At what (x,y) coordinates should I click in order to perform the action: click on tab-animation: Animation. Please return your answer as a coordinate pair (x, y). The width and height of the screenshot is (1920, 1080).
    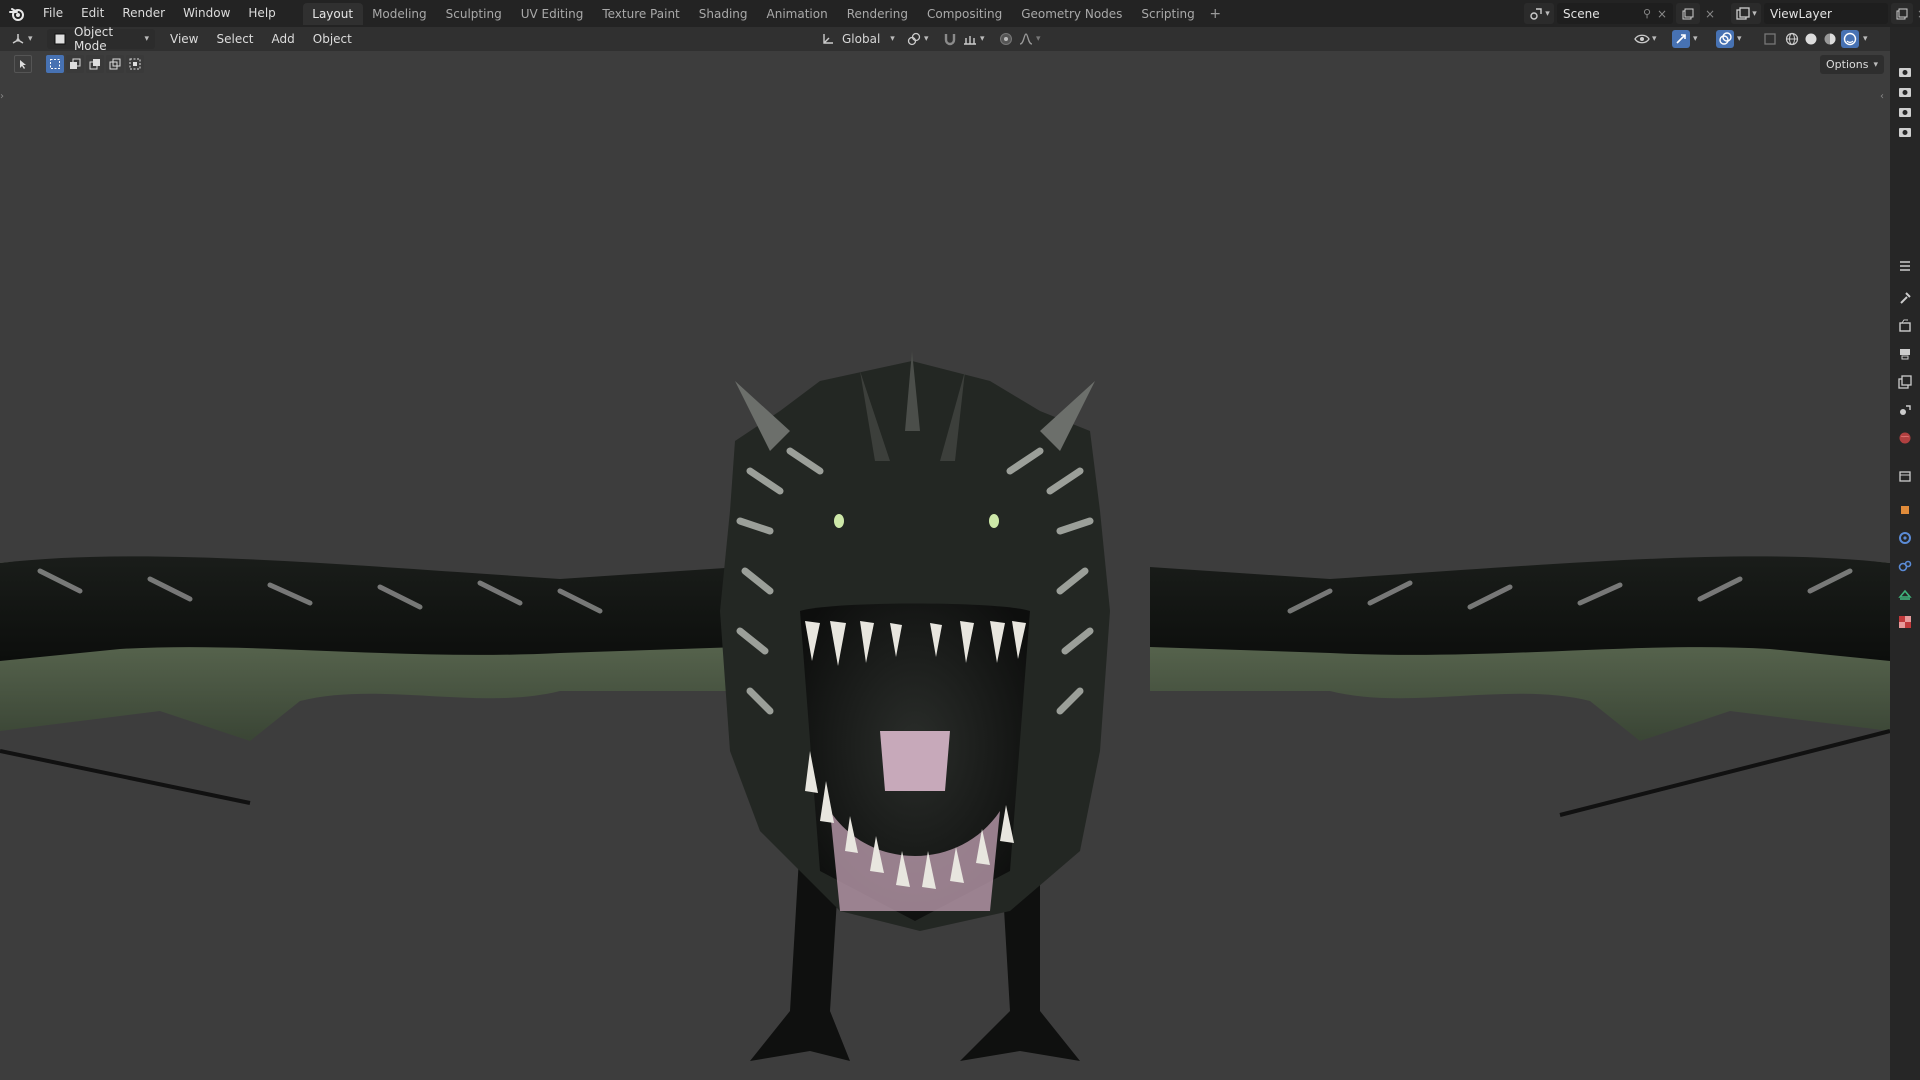
    Looking at the image, I should click on (797, 14).